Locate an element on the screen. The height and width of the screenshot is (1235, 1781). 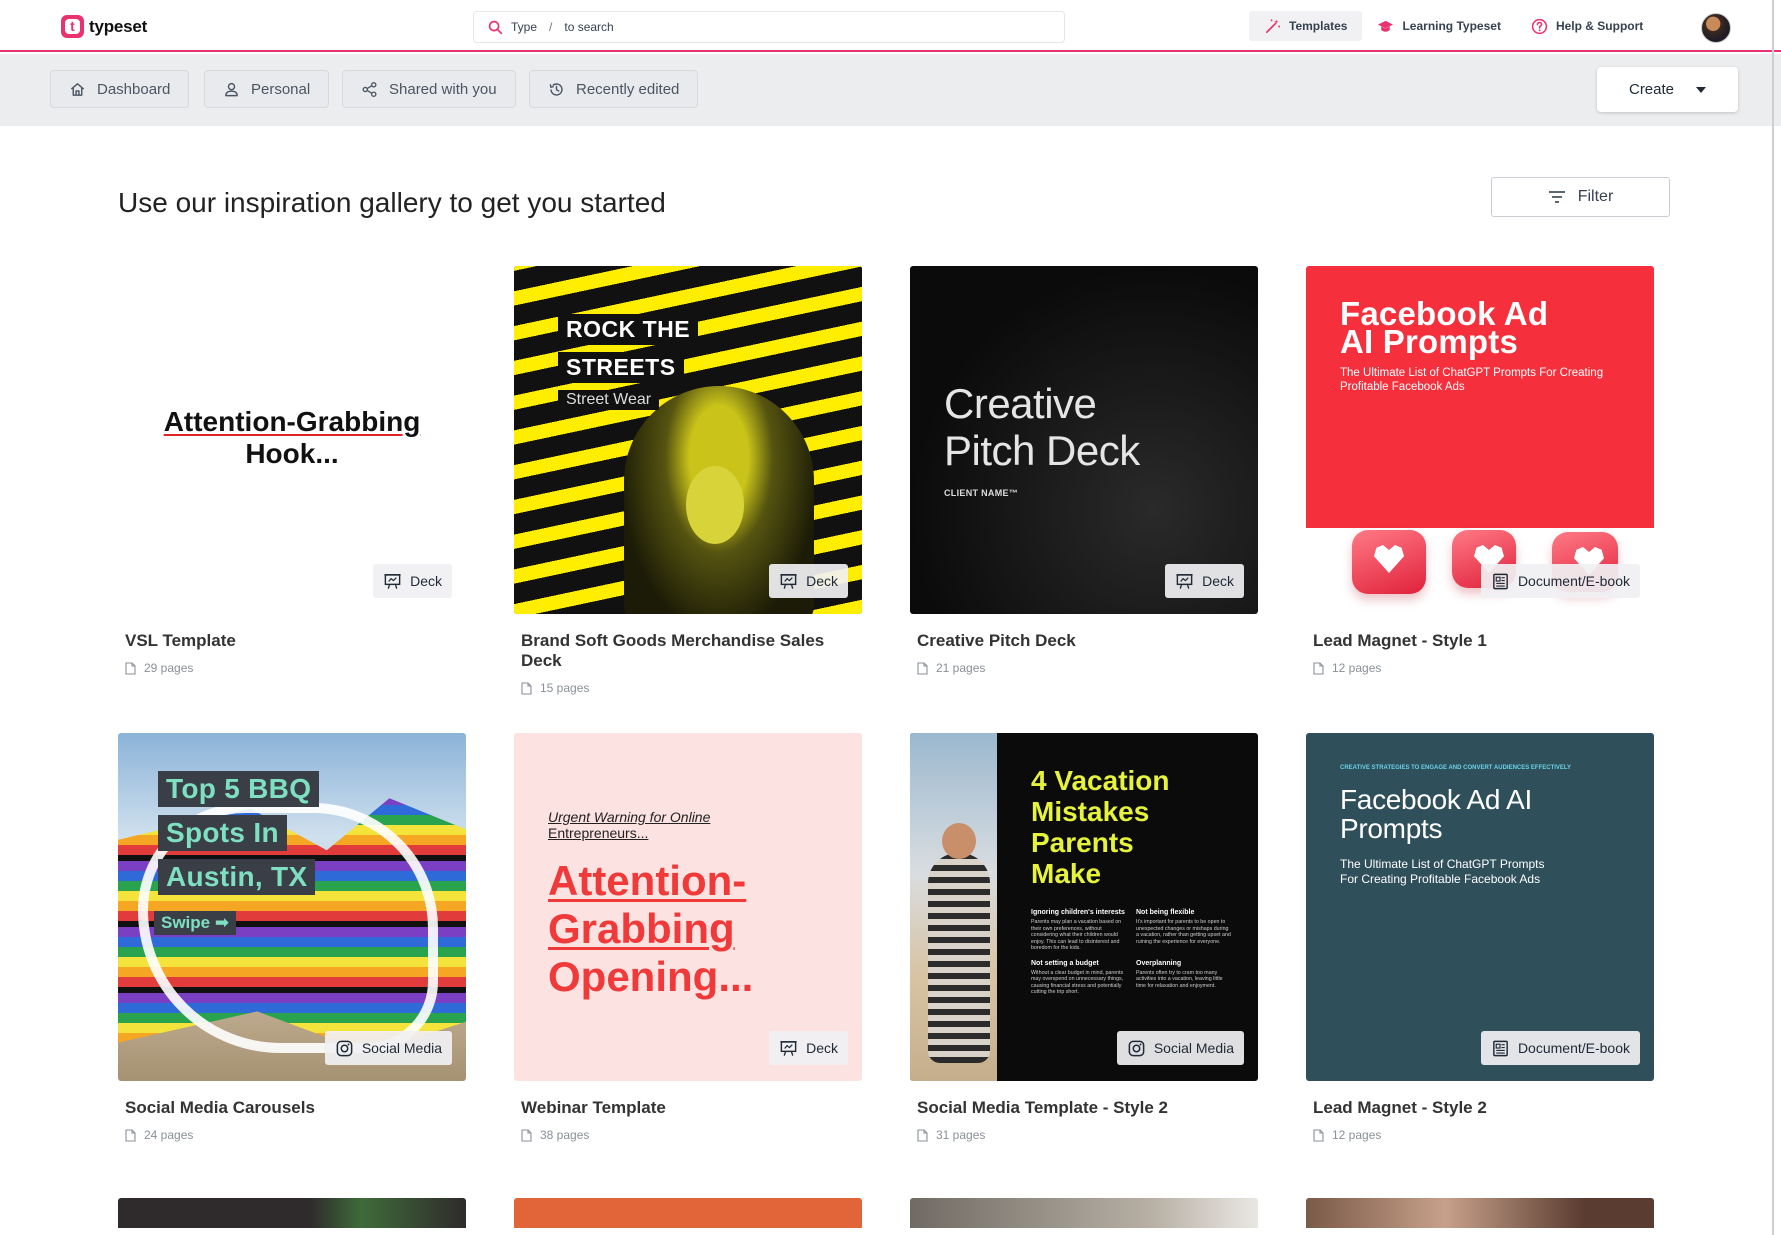
thumbnail-line-2: Mistakes is located at coordinates (1090, 811).